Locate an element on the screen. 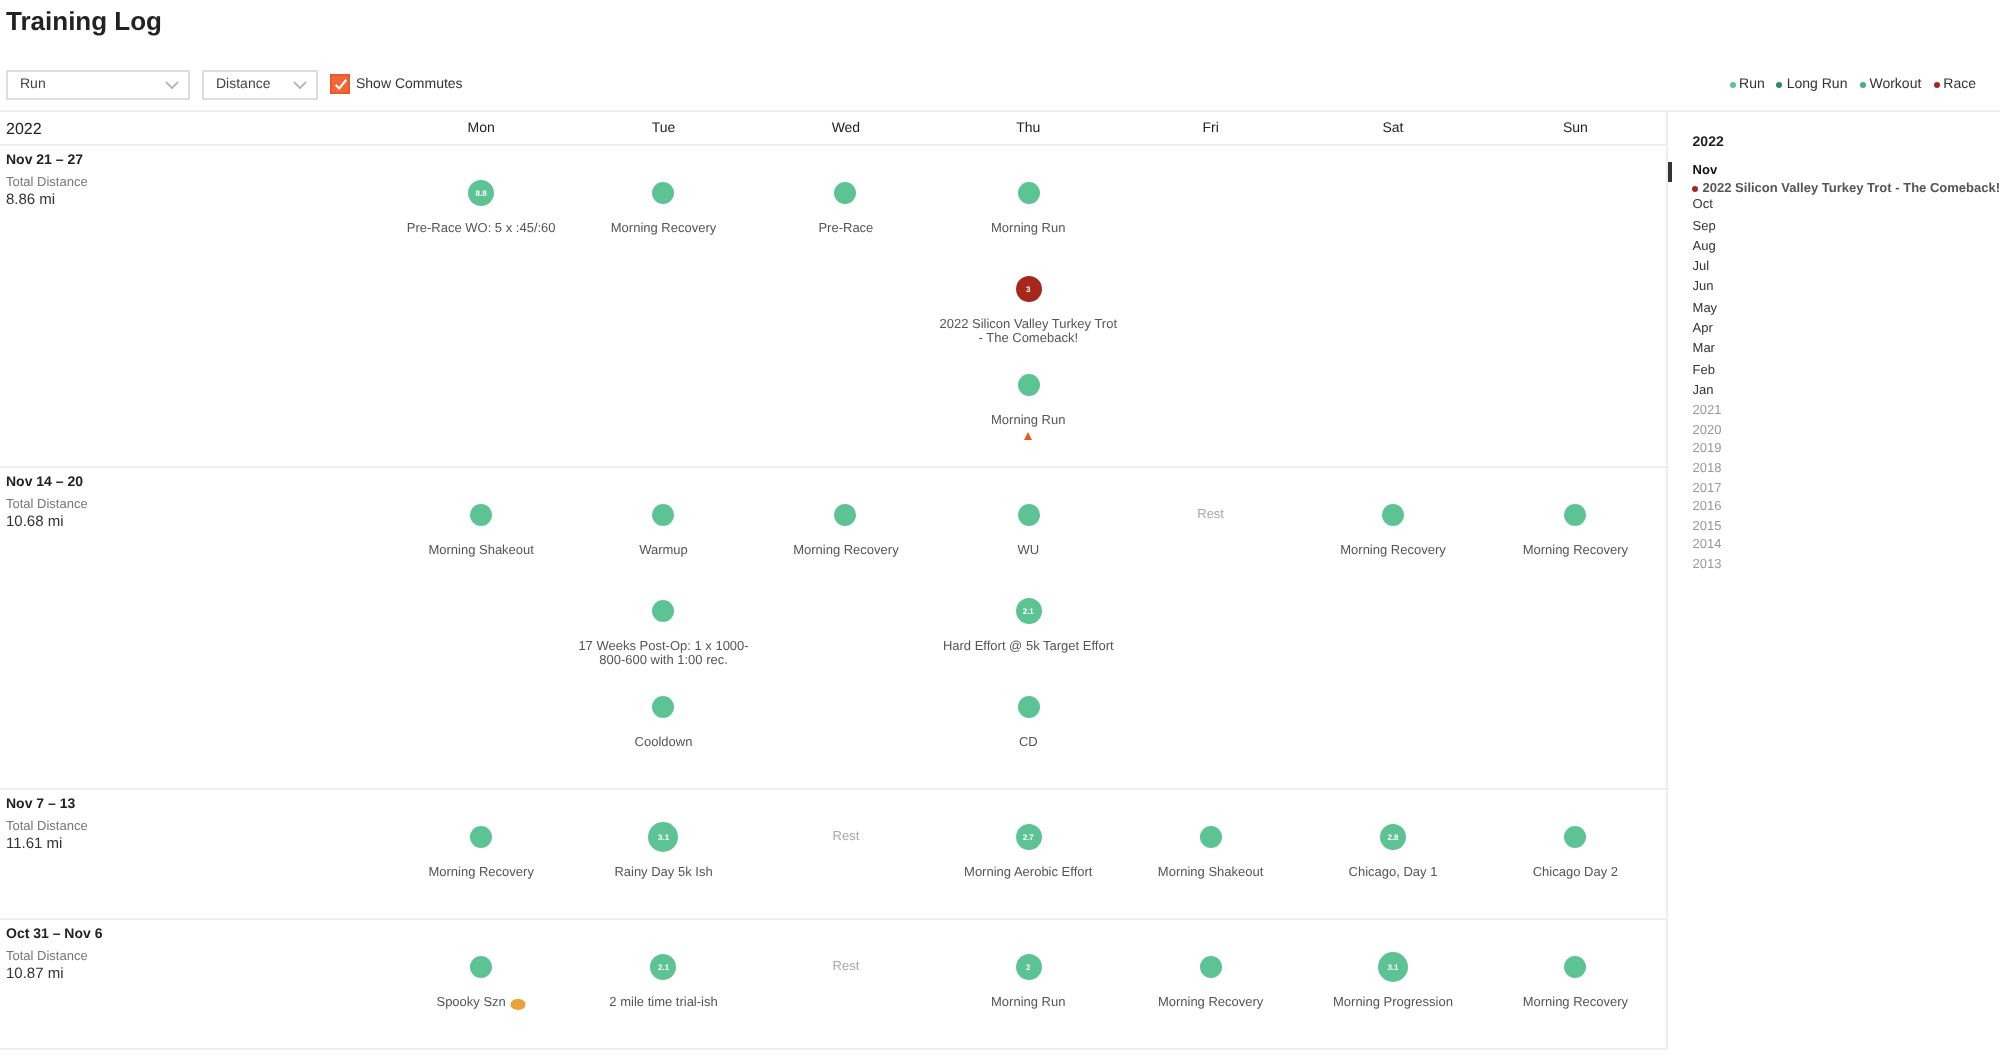 The width and height of the screenshot is (2000, 1060). commutes-checkbox is located at coordinates (340, 84).